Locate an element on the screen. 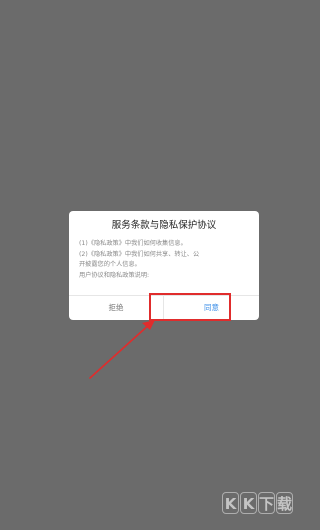  watermark-char: 载 is located at coordinates (284, 503).